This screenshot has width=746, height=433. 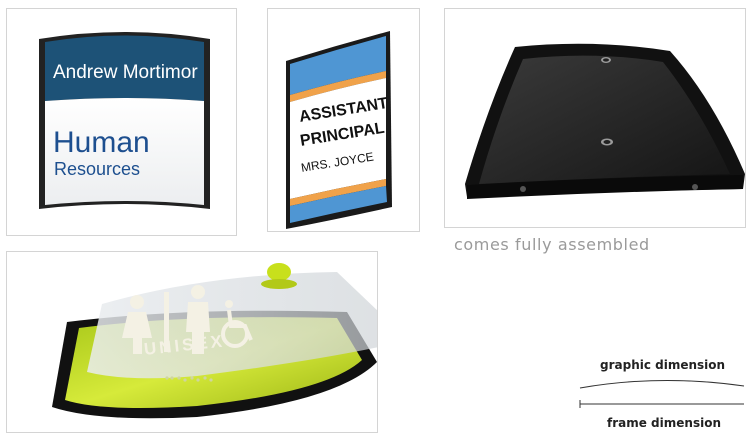 What do you see at coordinates (605, 121) in the screenshot?
I see `empty-frame-illustration` at bounding box center [605, 121].